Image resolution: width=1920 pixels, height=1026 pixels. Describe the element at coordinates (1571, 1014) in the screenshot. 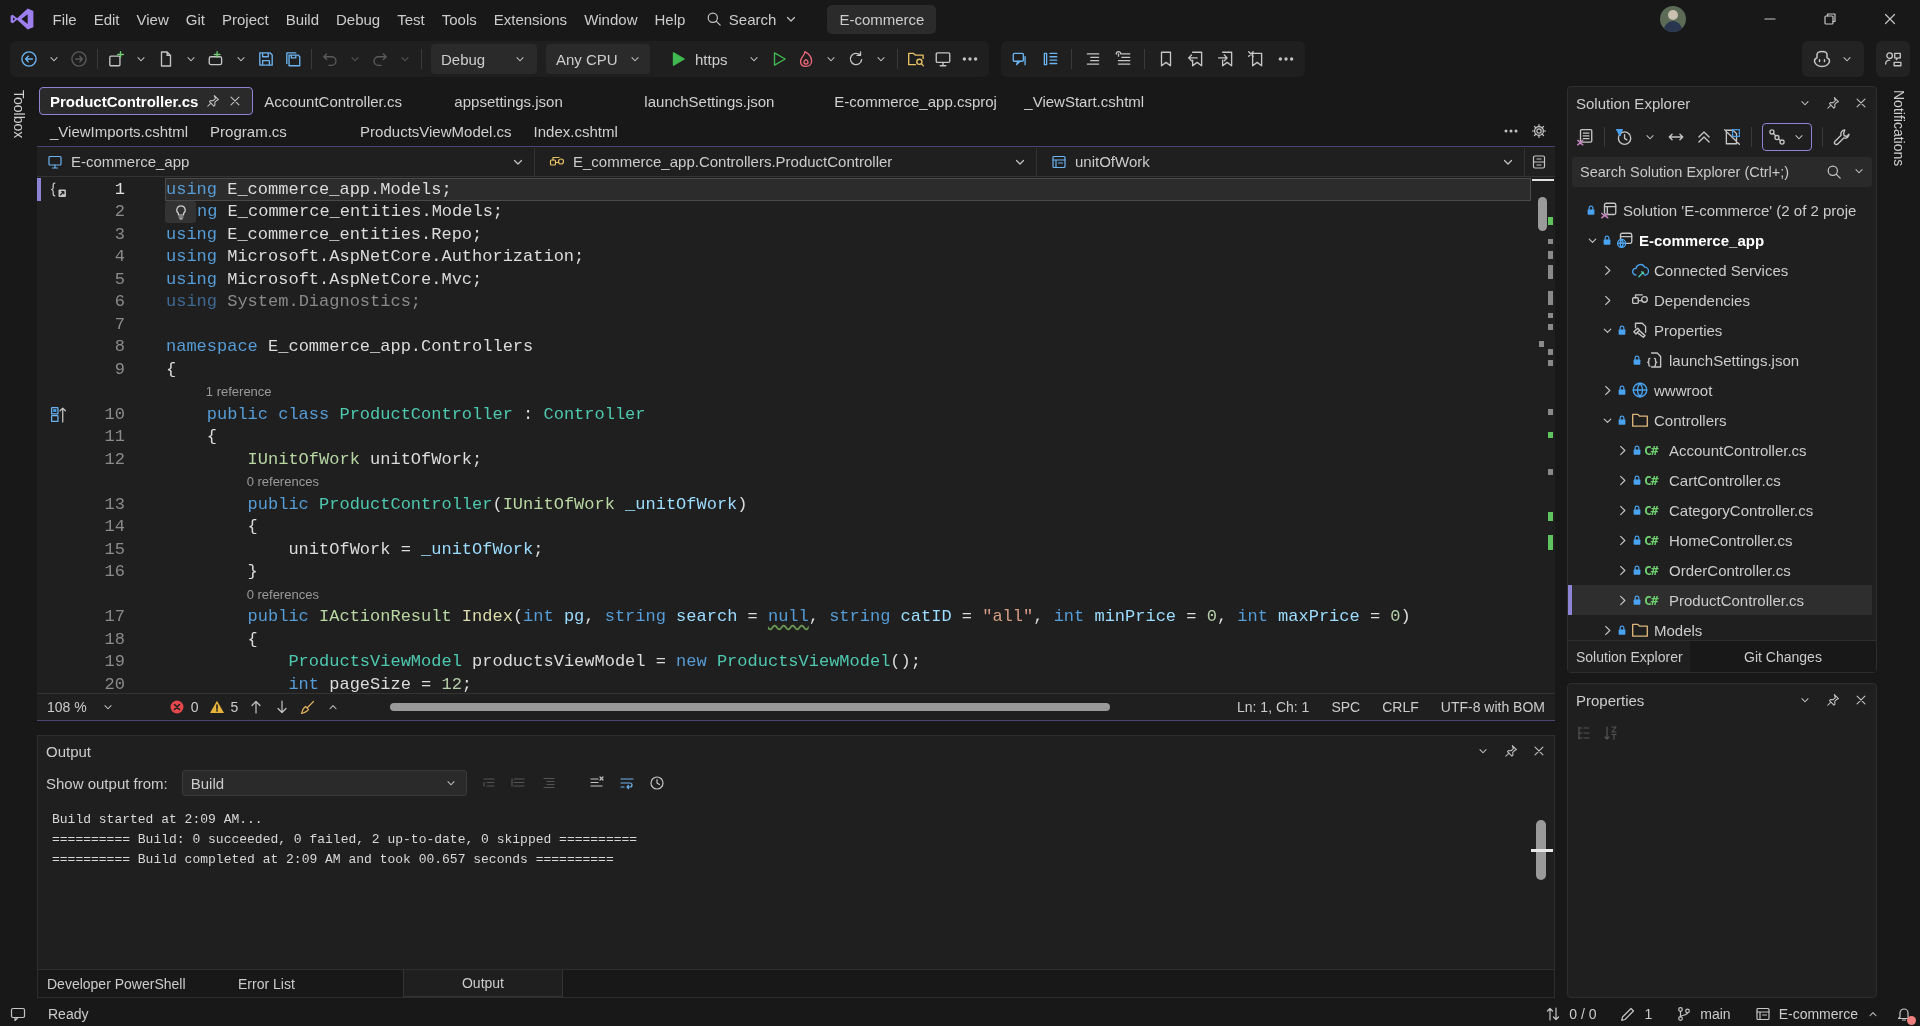

I see `sync-status: 0 / 0` at that location.